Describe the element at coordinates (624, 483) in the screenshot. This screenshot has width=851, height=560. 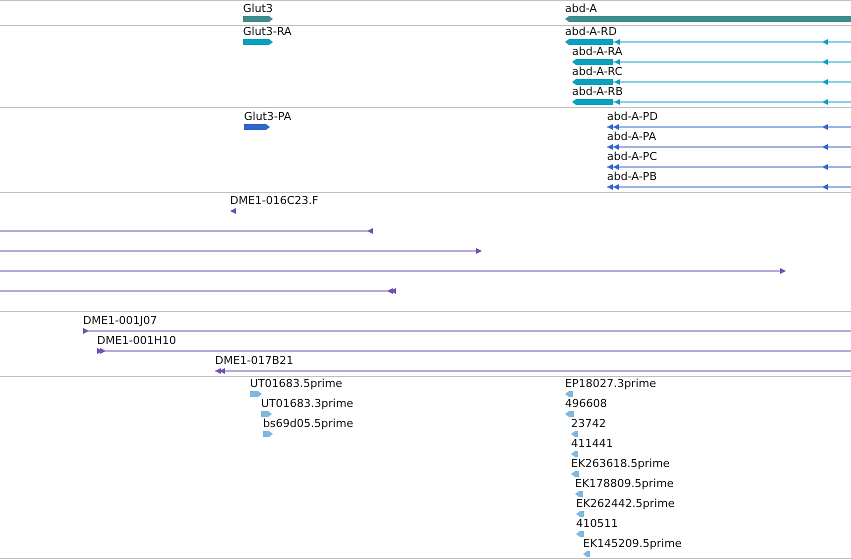
I see `feature-label: EK178809.5prime` at that location.